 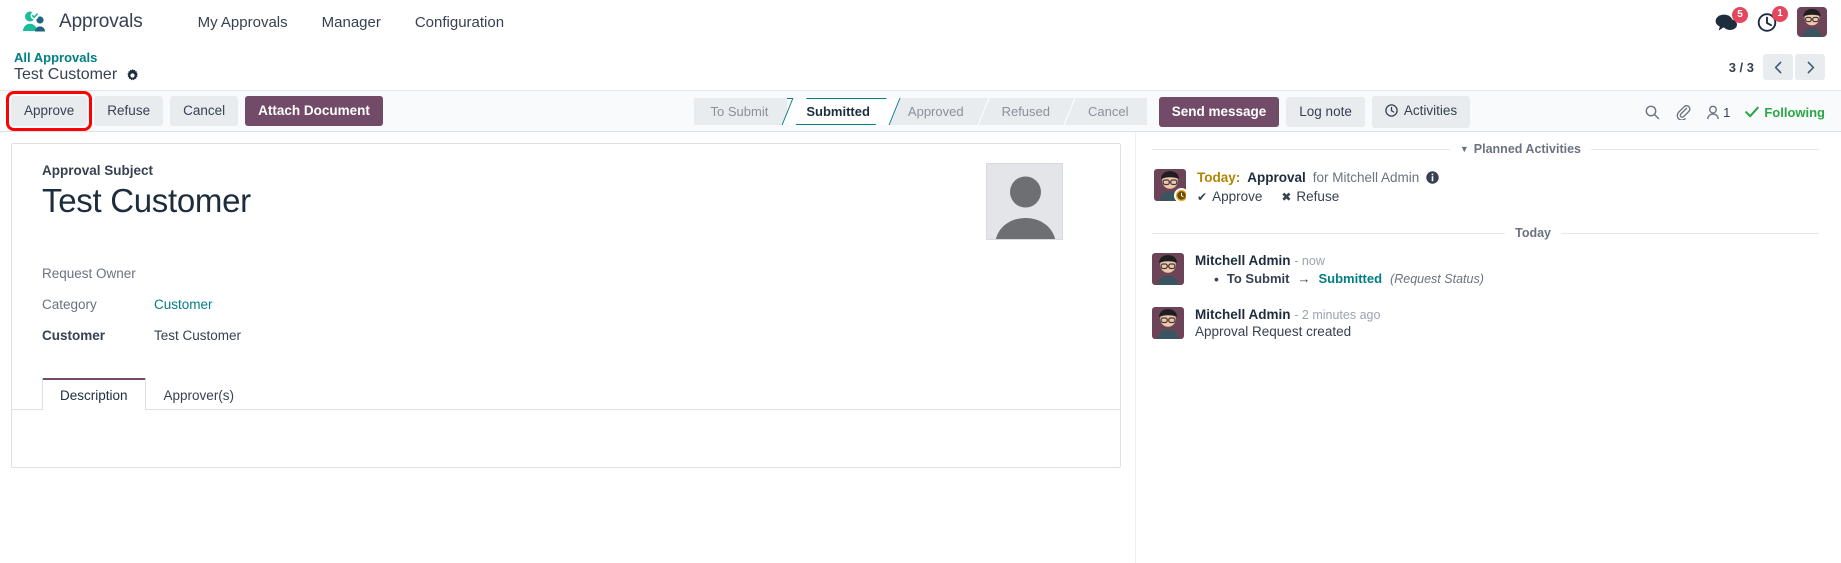 I want to click on activity-assignee: for Mitchell Admin, so click(x=1366, y=177).